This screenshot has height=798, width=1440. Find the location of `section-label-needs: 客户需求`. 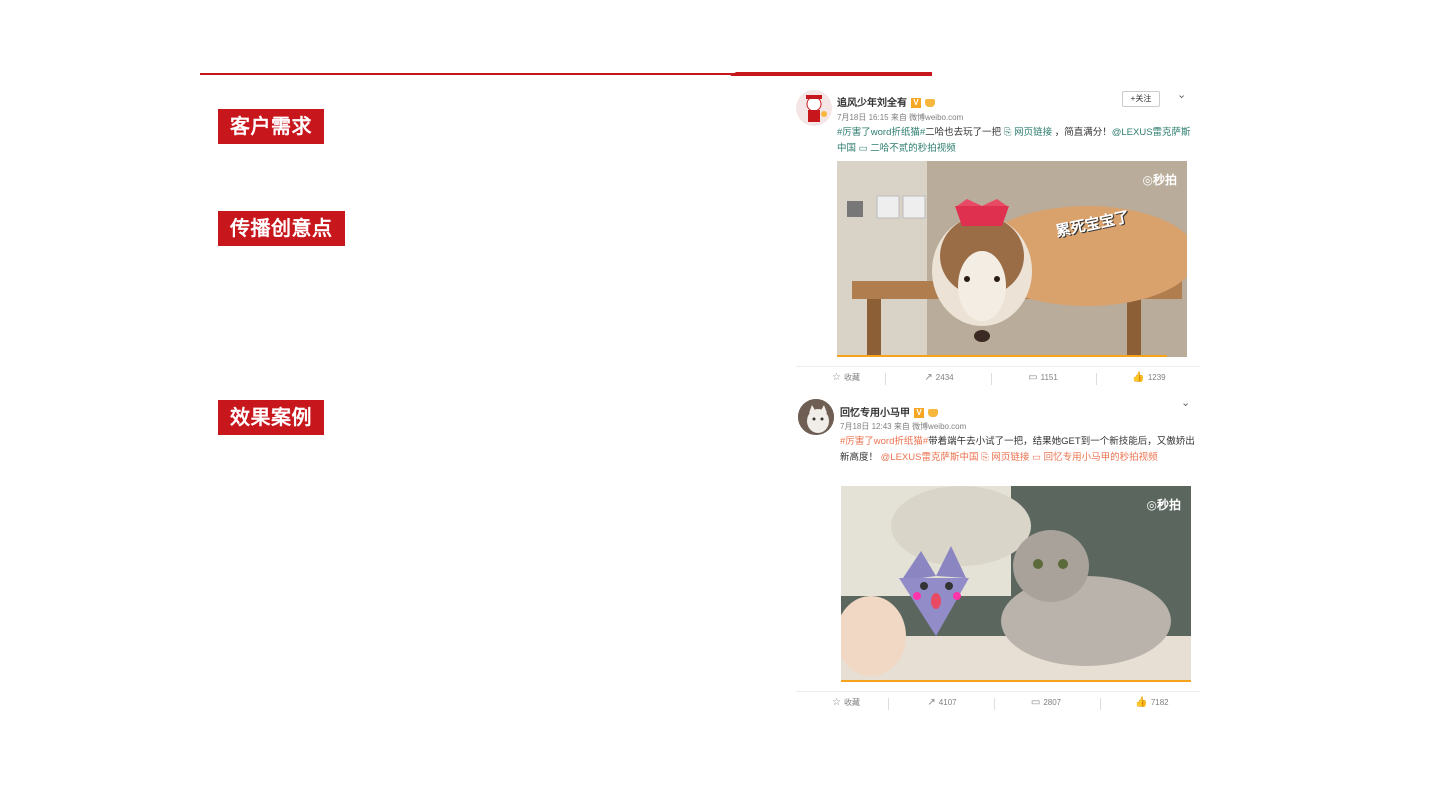

section-label-needs: 客户需求 is located at coordinates (271, 126).